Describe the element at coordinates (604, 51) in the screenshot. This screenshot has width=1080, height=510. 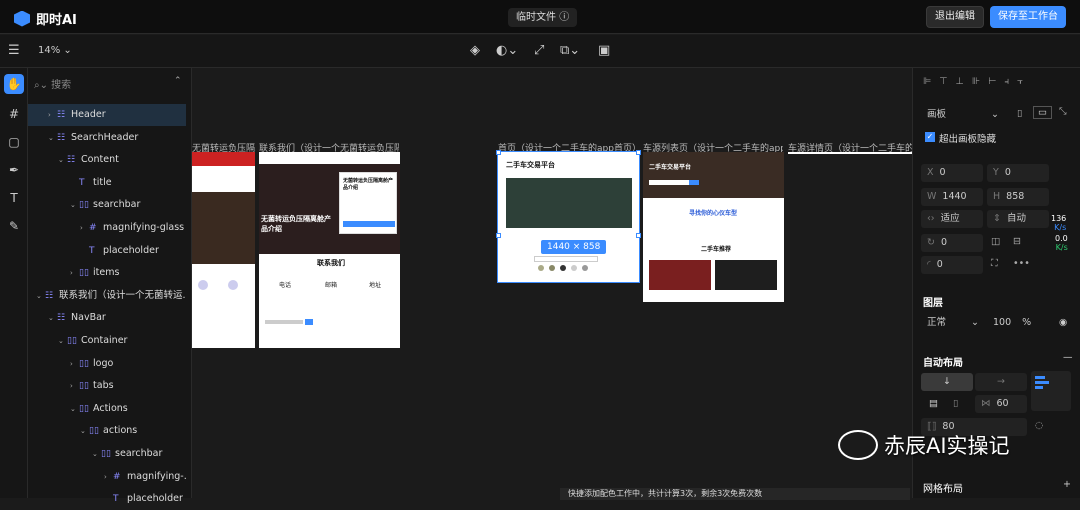
I see `frame-icon: ▣` at that location.